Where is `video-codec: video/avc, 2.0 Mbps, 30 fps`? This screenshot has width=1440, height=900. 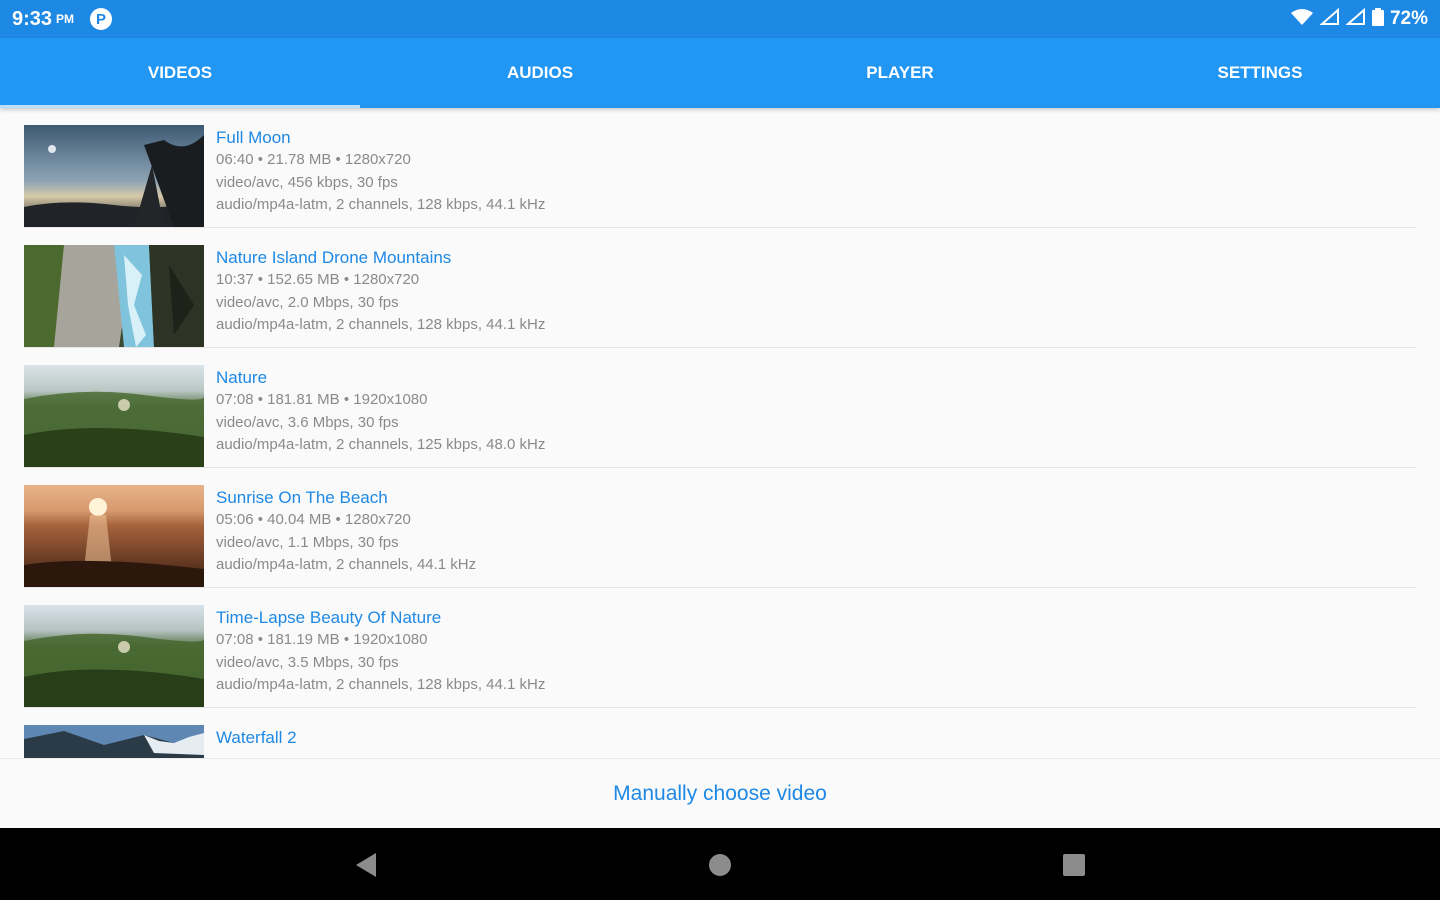
video-codec: video/avc, 2.0 Mbps, 30 fps is located at coordinates (307, 302).